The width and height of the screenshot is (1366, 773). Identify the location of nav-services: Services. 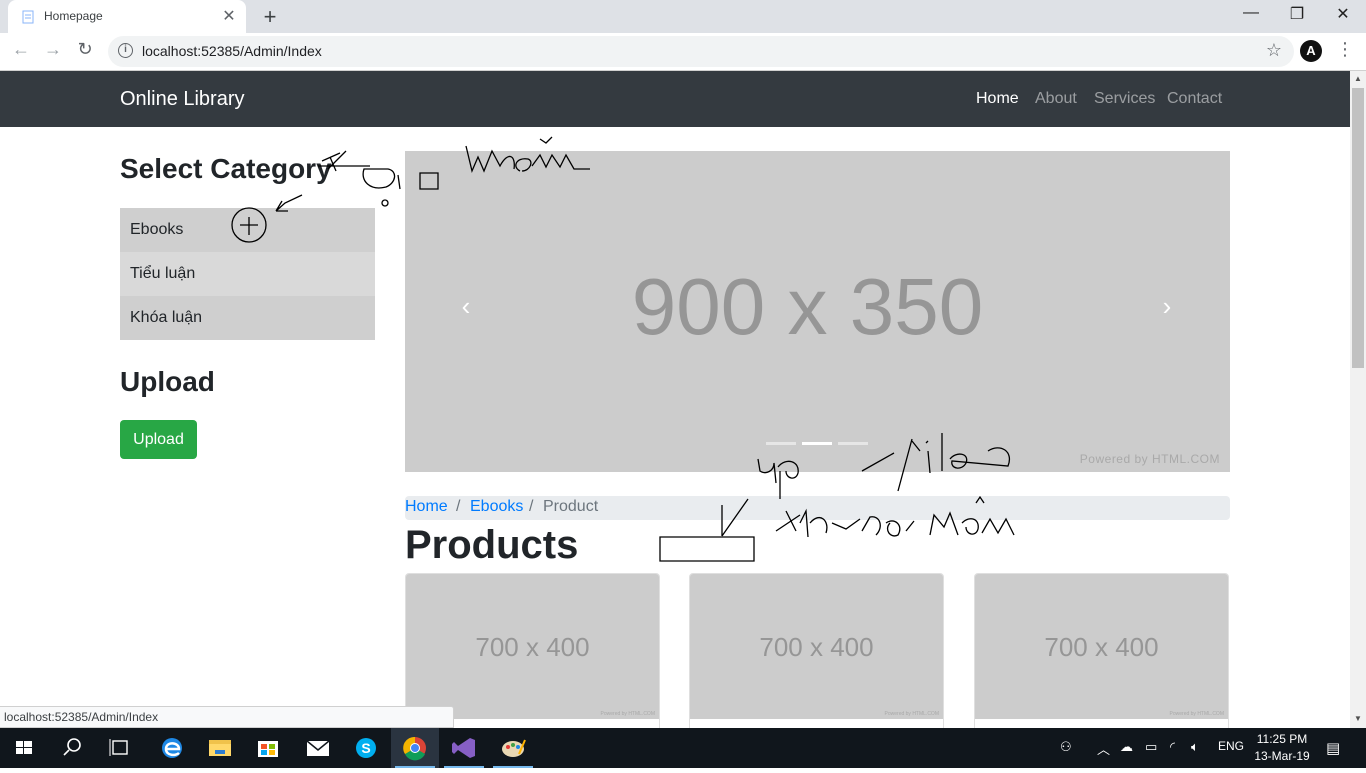
(1124, 99).